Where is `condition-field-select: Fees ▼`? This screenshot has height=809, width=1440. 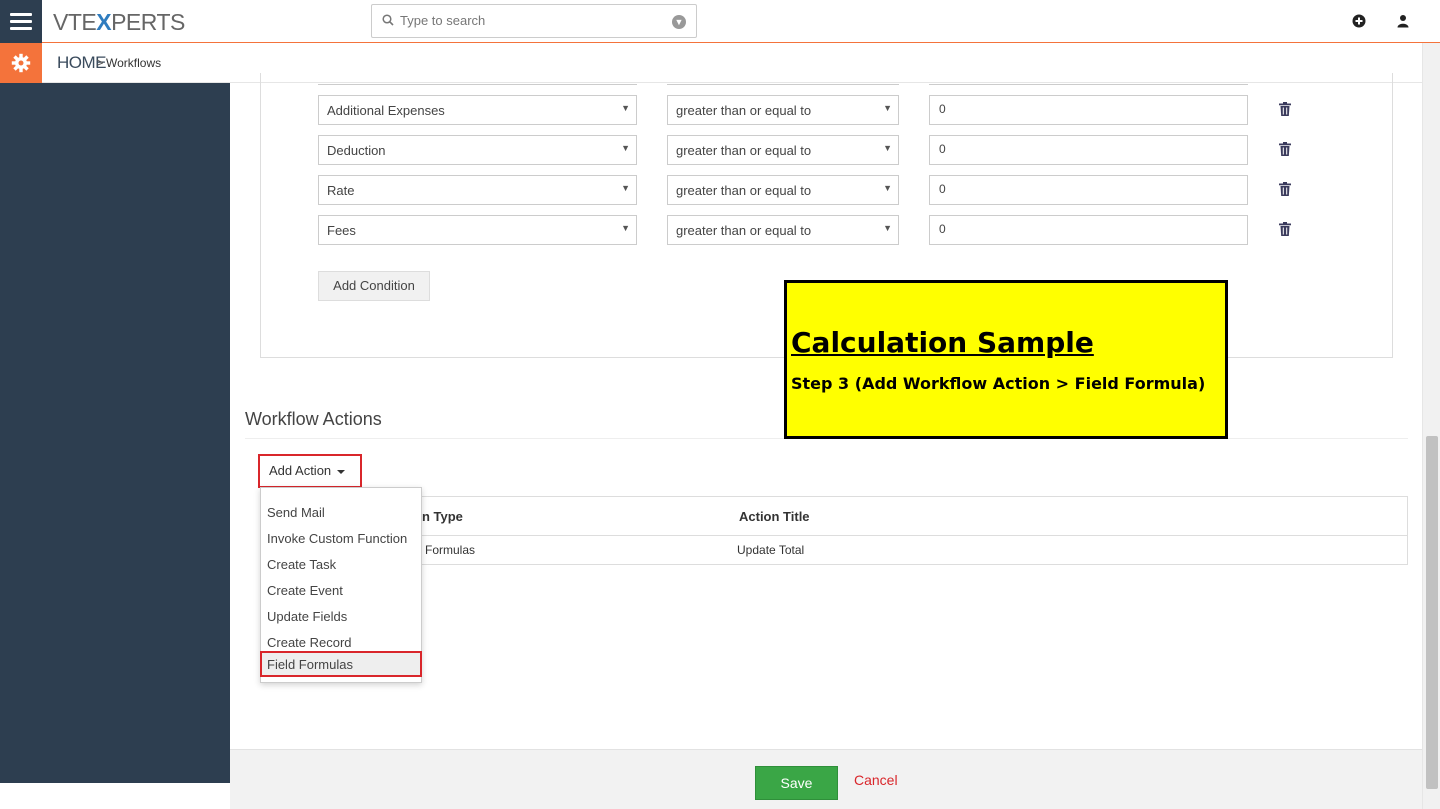 condition-field-select: Fees ▼ is located at coordinates (477, 230).